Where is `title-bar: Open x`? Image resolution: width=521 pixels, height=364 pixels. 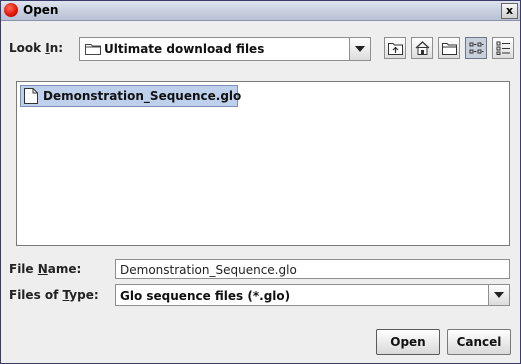
title-bar: Open x is located at coordinates (260, 11).